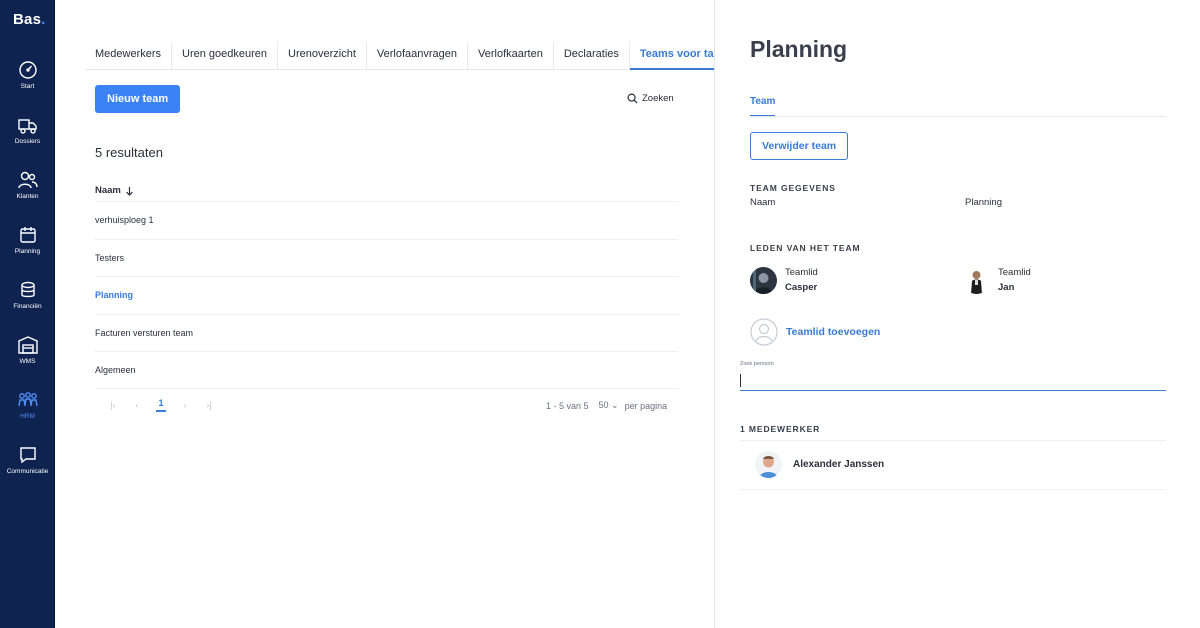 This screenshot has height=628, width=1200. What do you see at coordinates (27, 399) in the screenshot?
I see `people-icon` at bounding box center [27, 399].